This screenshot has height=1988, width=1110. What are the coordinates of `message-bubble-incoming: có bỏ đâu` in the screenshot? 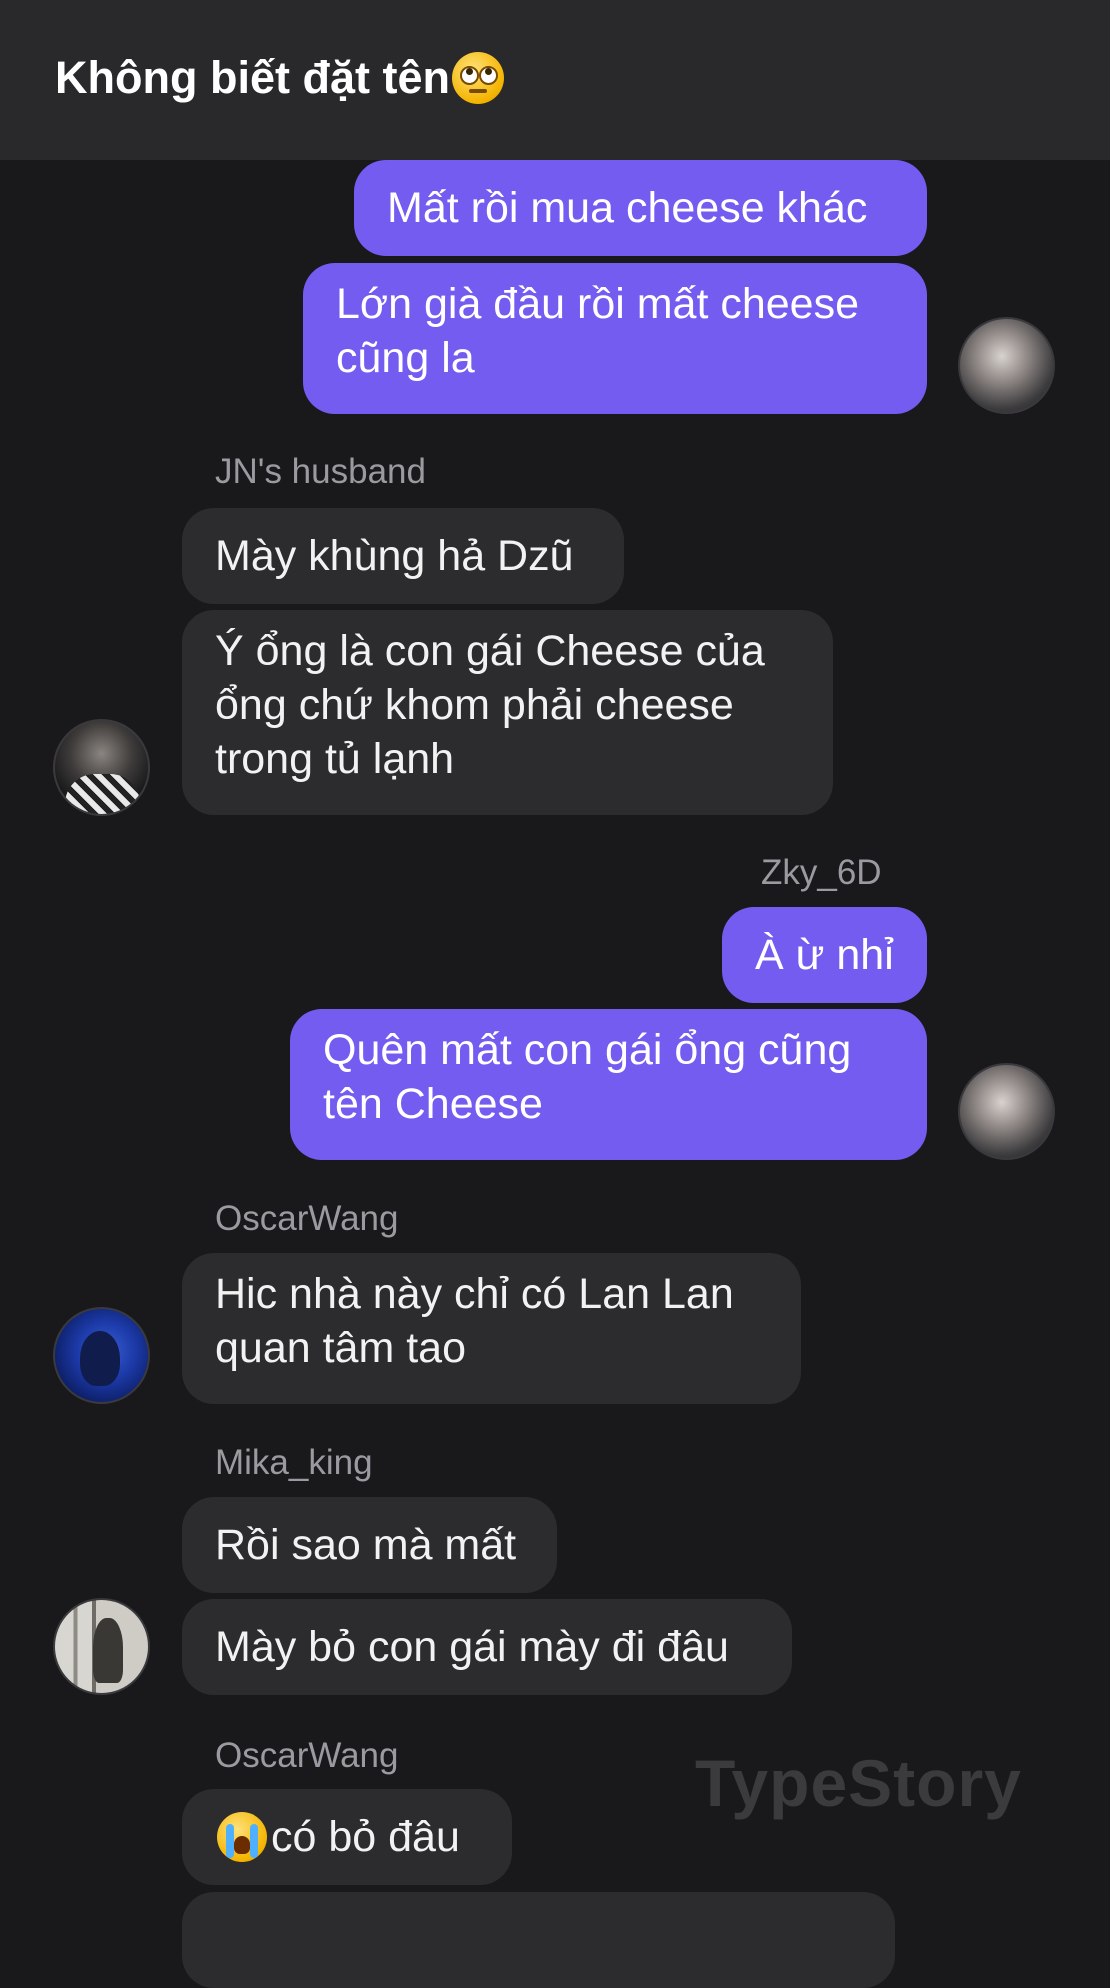 It's located at (347, 1837).